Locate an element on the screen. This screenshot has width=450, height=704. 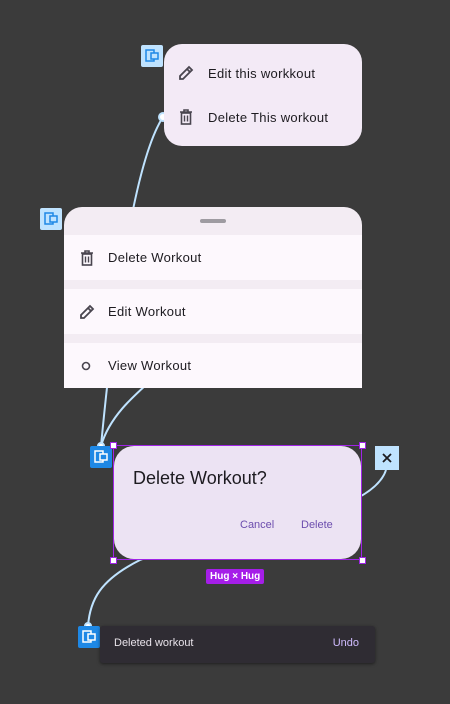
resize-handle-bottom-right is located at coordinates (362, 560).